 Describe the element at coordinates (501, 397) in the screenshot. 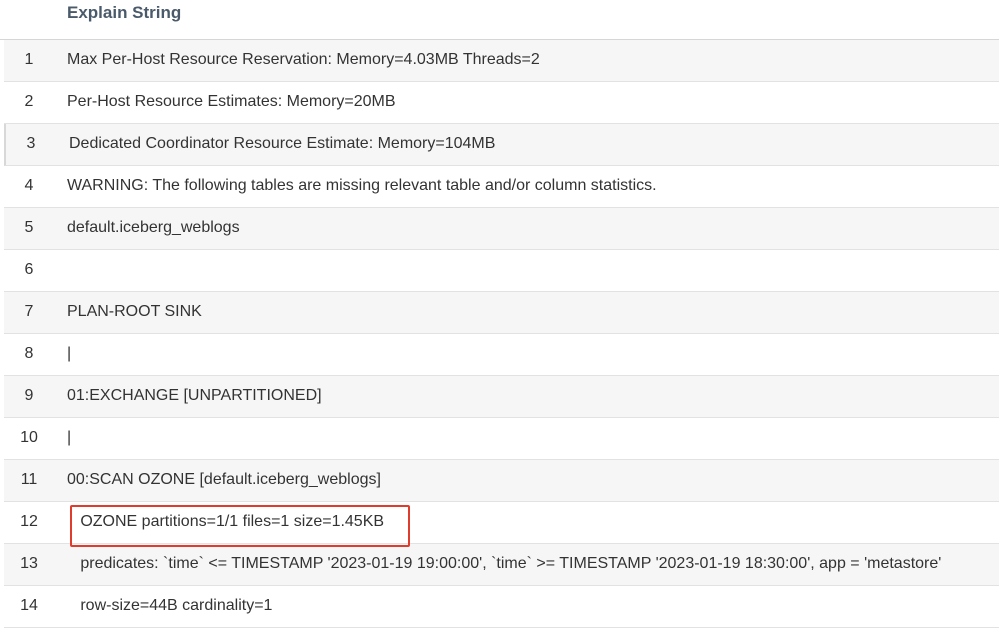

I see `table-row: 9 01:EXCHANGE [UNPARTITIONED]` at that location.